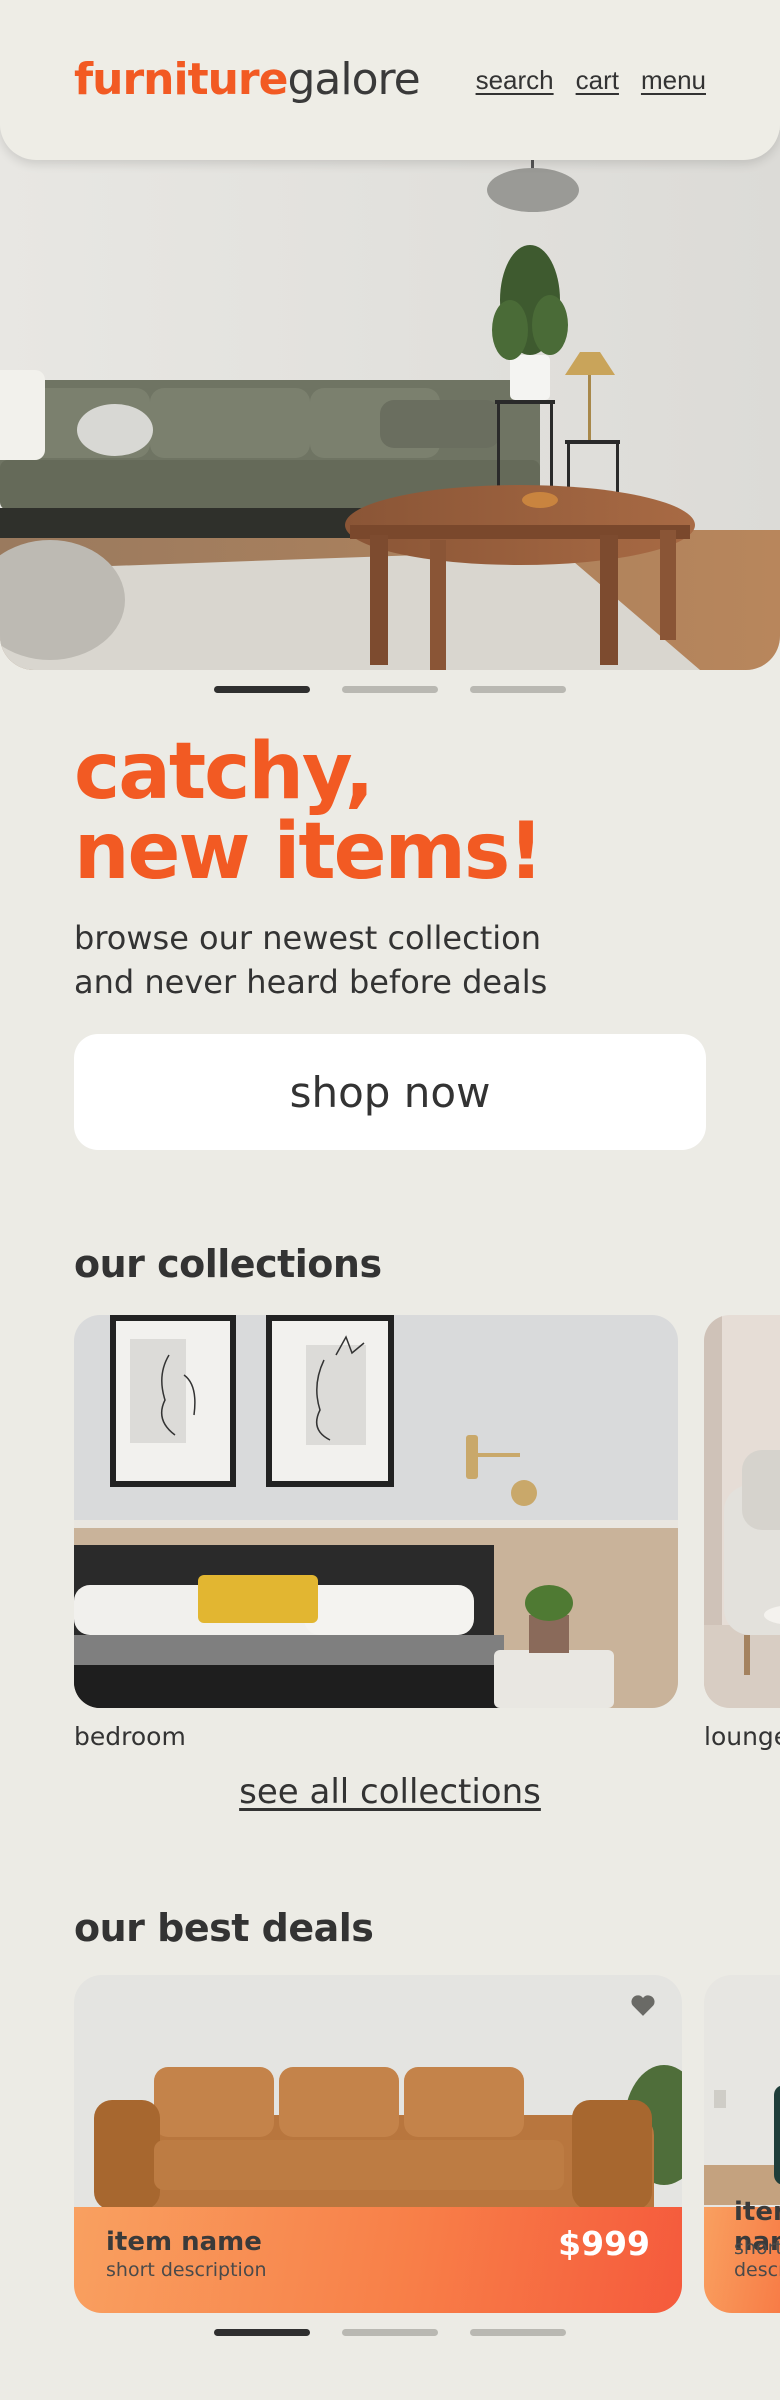  Describe the element at coordinates (742, 1736) in the screenshot. I see `collection-label-lounge: lounge` at that location.